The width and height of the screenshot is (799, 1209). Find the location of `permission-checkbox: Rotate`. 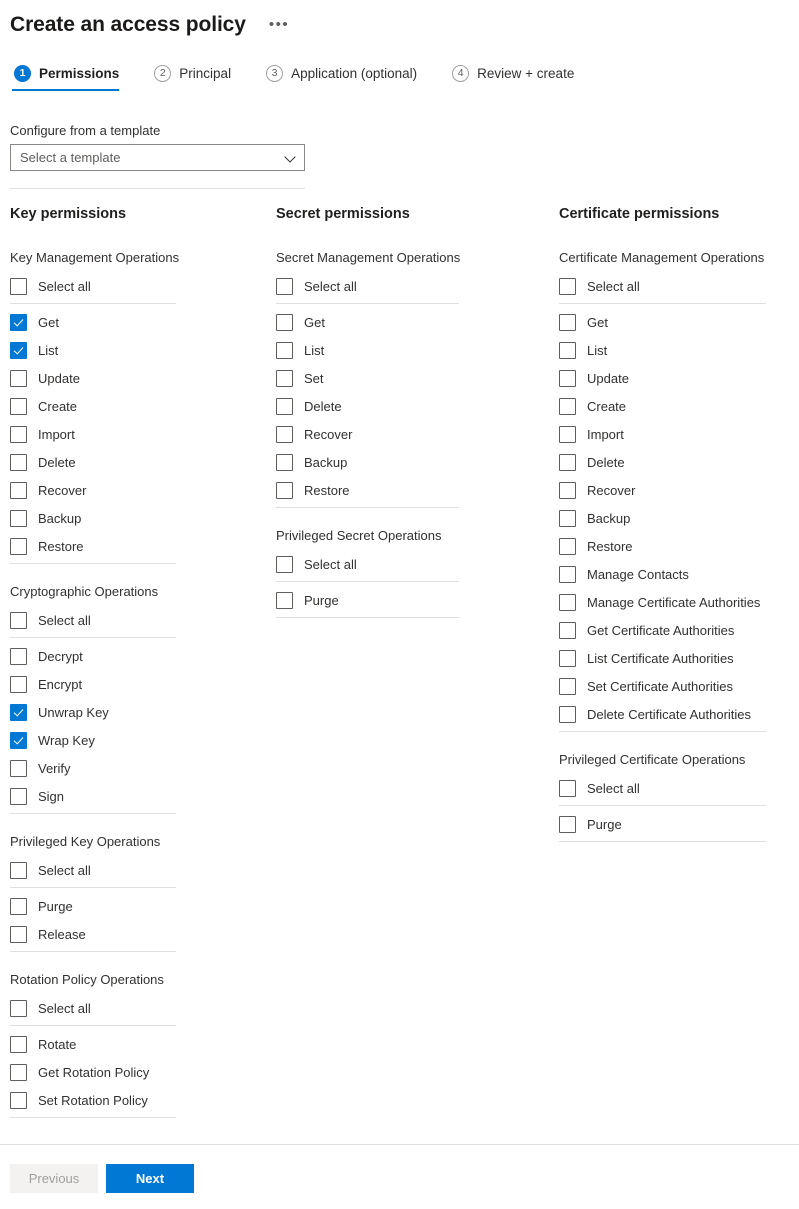

permission-checkbox: Rotate is located at coordinates (143, 1044).